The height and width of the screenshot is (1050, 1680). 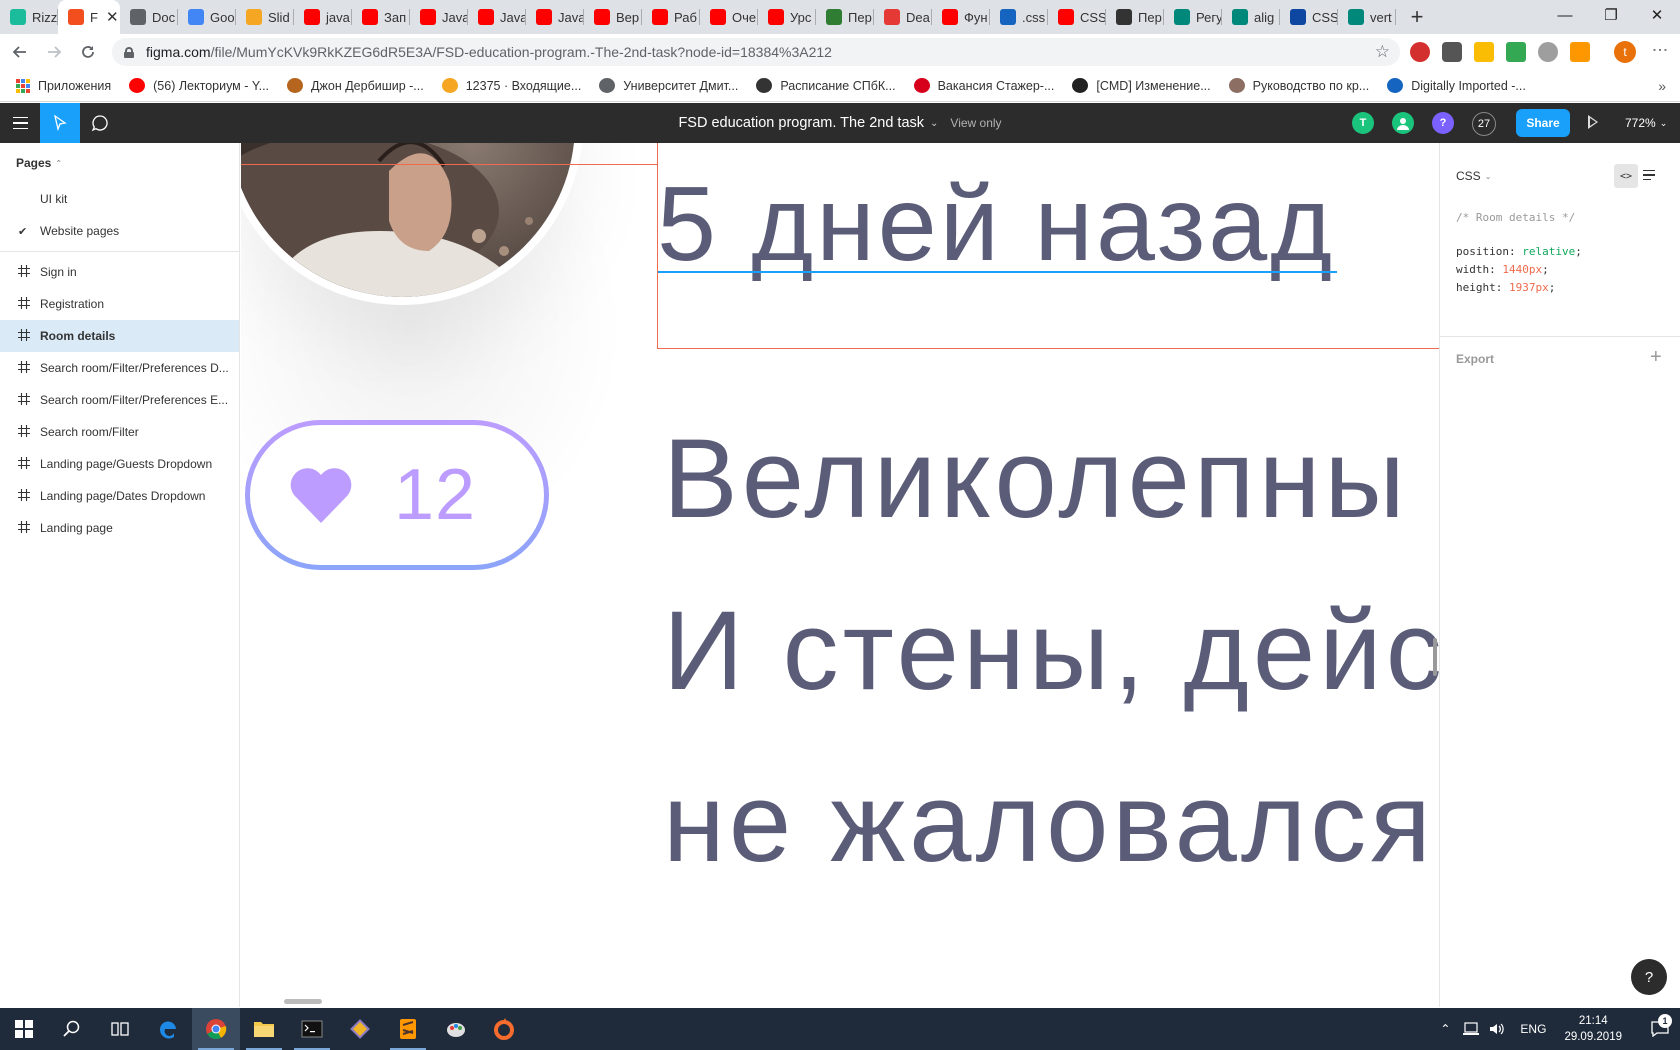 What do you see at coordinates (1660, 1029) in the screenshot?
I see `action-center-button: 1` at bounding box center [1660, 1029].